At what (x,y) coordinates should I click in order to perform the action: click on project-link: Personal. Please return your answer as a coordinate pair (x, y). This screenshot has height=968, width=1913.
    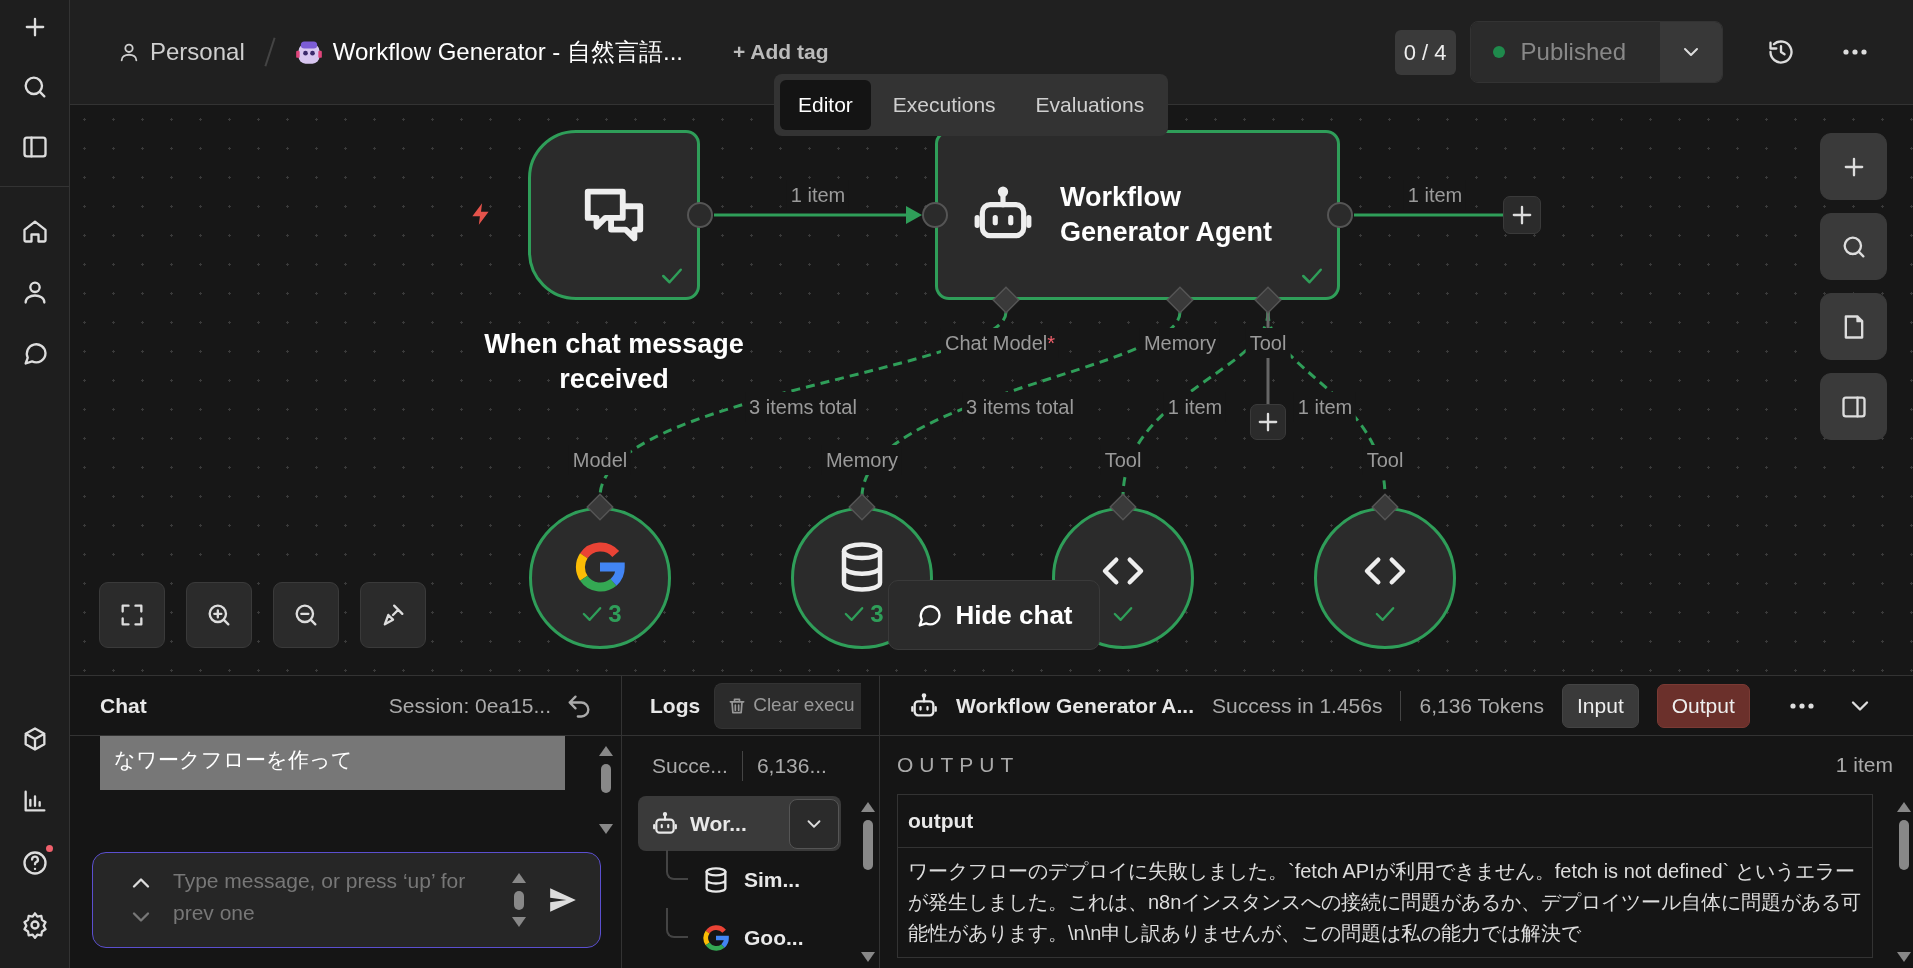
    Looking at the image, I should click on (197, 52).